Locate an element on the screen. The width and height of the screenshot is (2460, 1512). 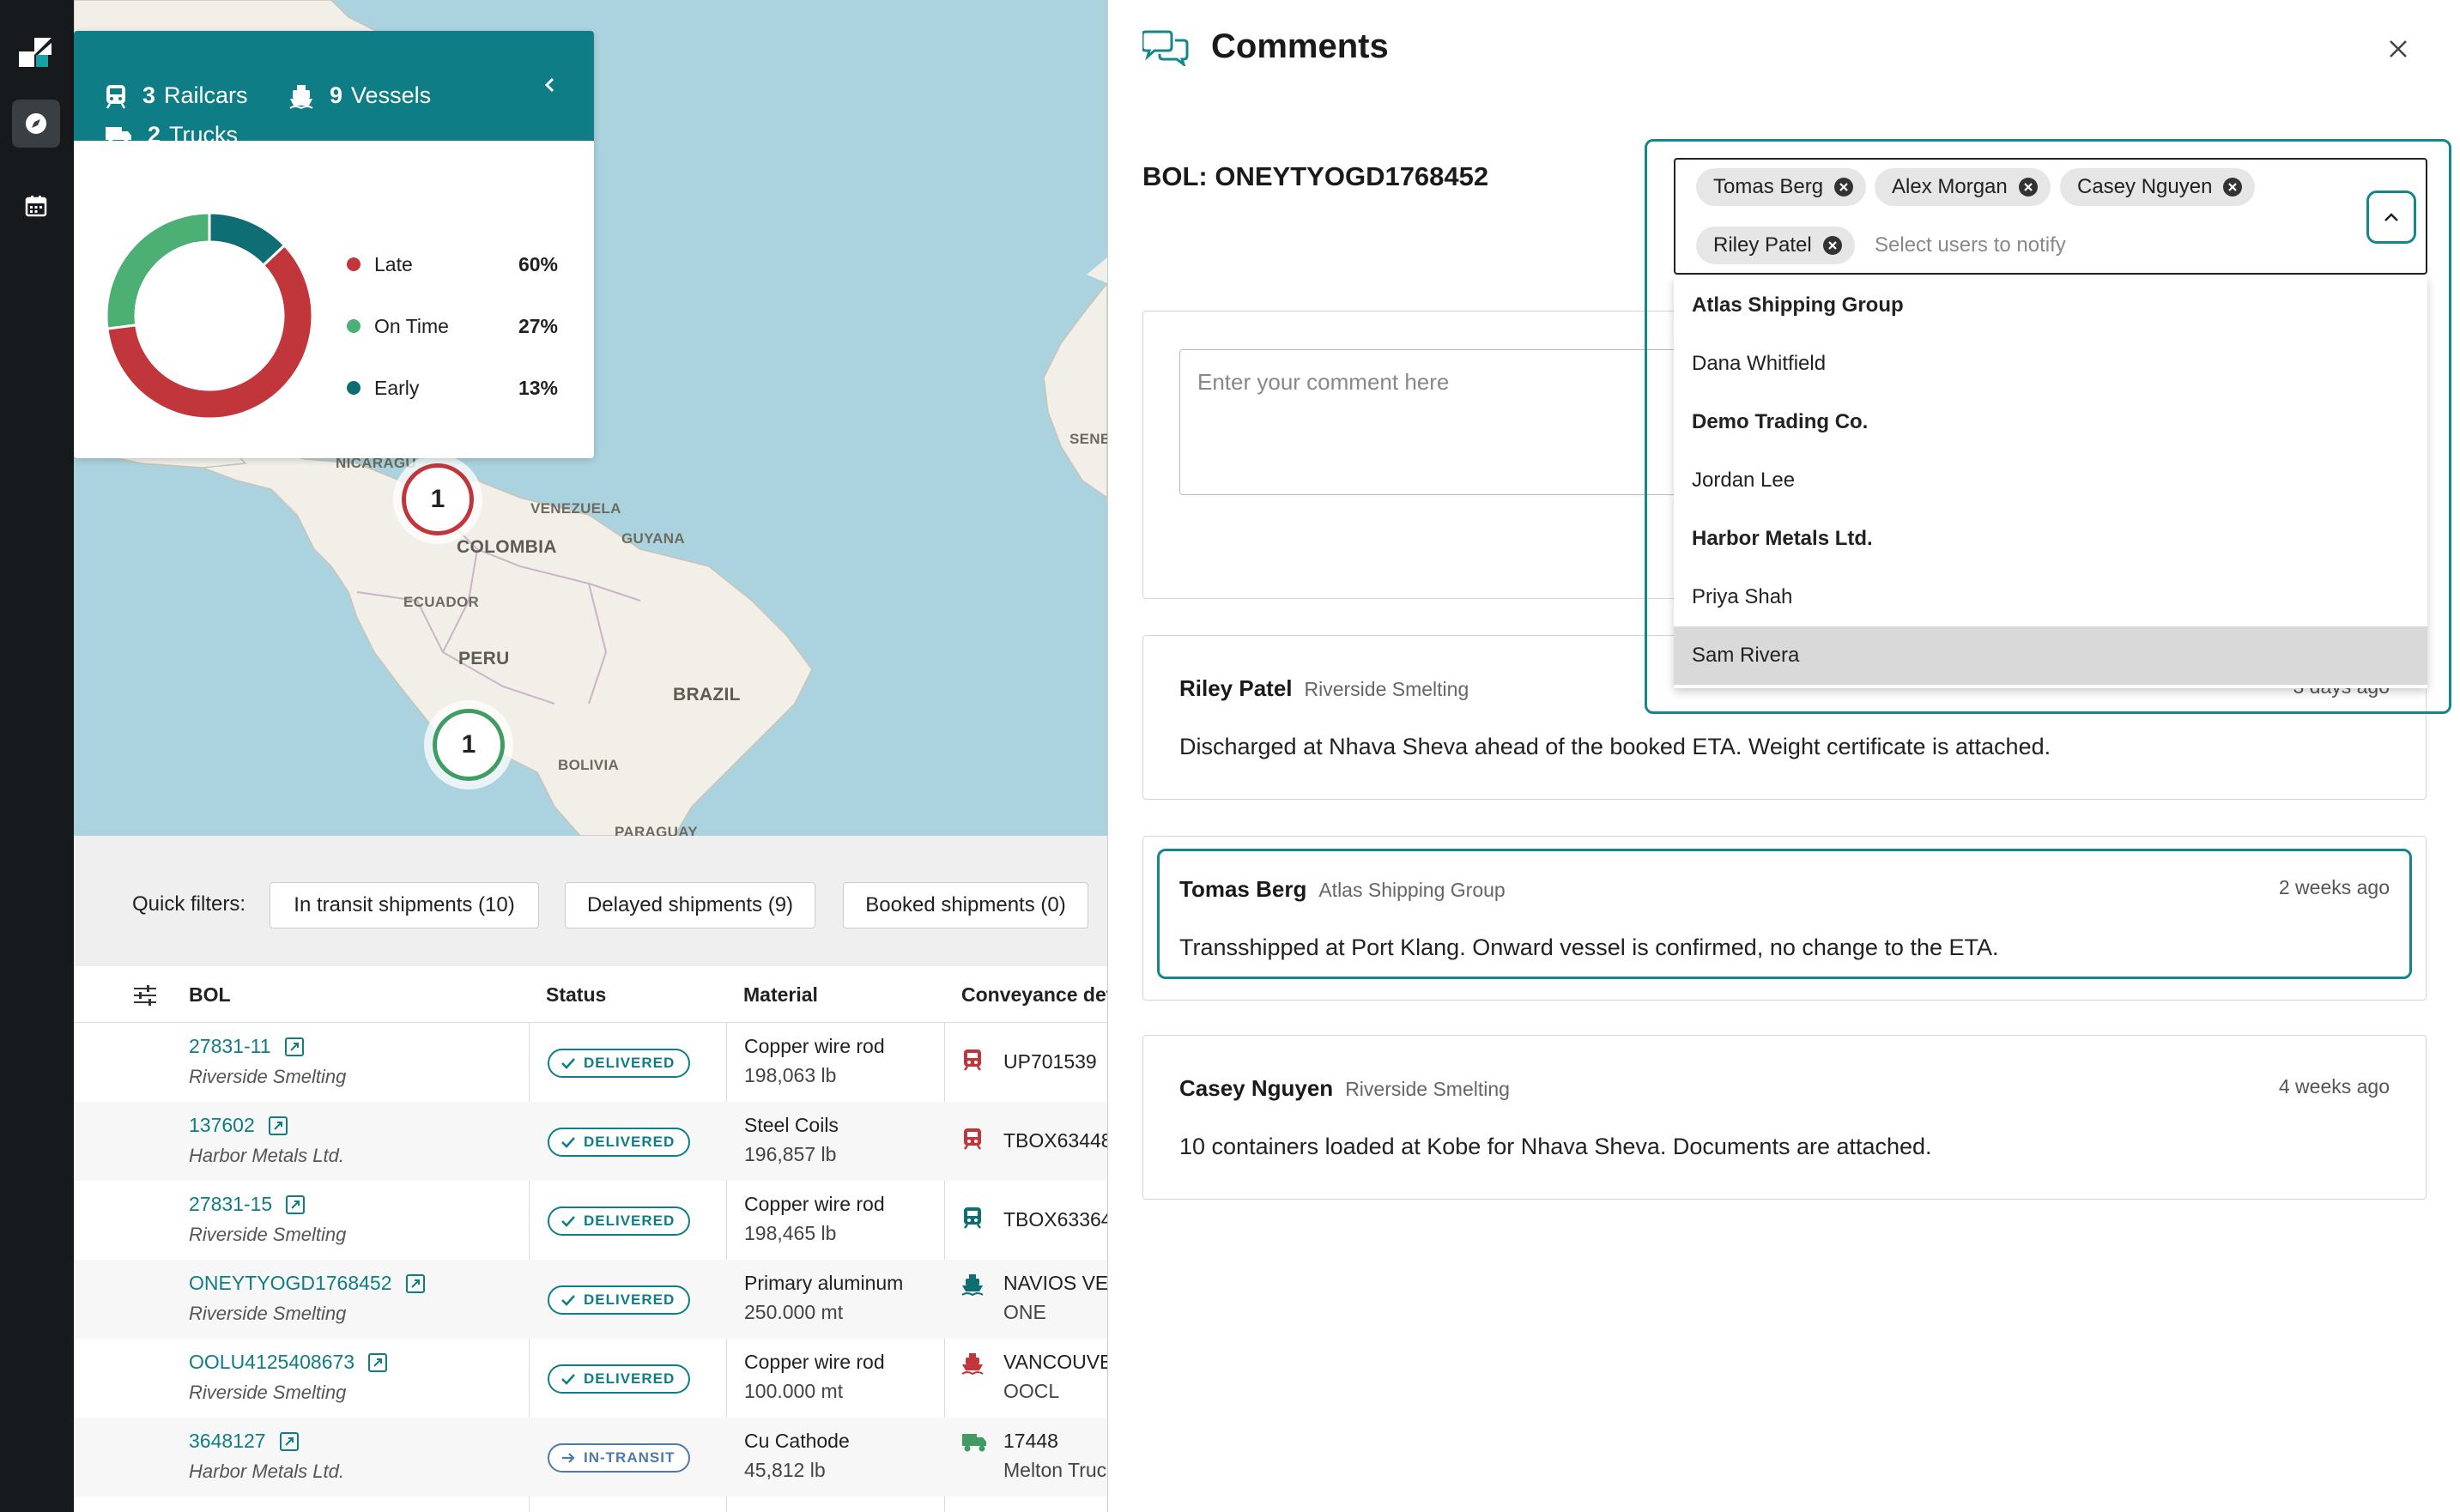
filter-booked: Booked shipments (0) is located at coordinates (965, 905).